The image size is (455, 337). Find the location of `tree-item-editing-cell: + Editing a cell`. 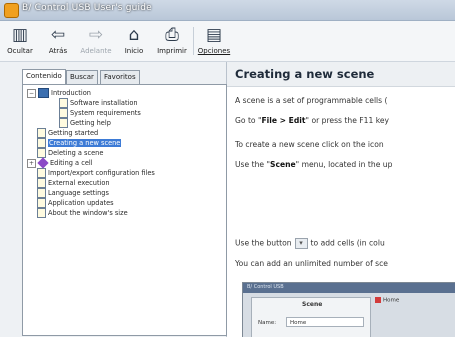

tree-item-editing-cell: + Editing a cell is located at coordinates (60, 163).